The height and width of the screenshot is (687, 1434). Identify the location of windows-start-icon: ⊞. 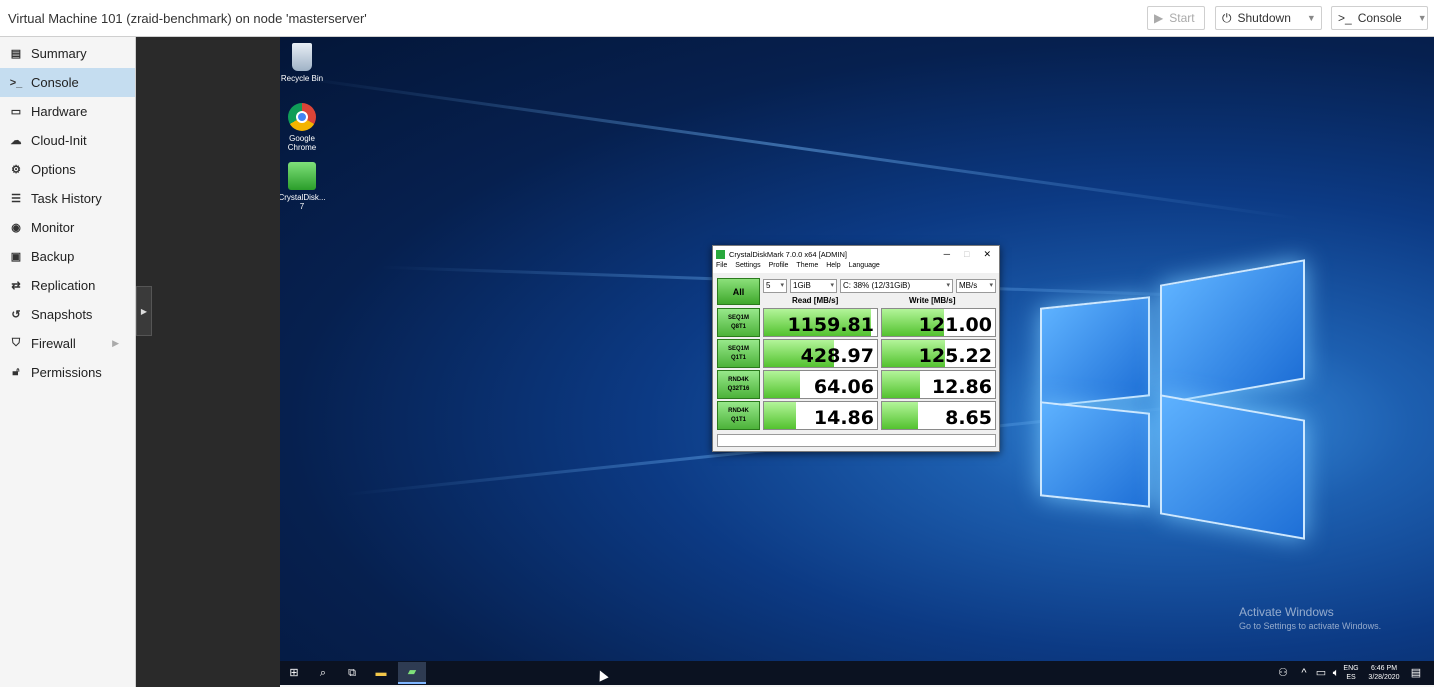
(294, 673).